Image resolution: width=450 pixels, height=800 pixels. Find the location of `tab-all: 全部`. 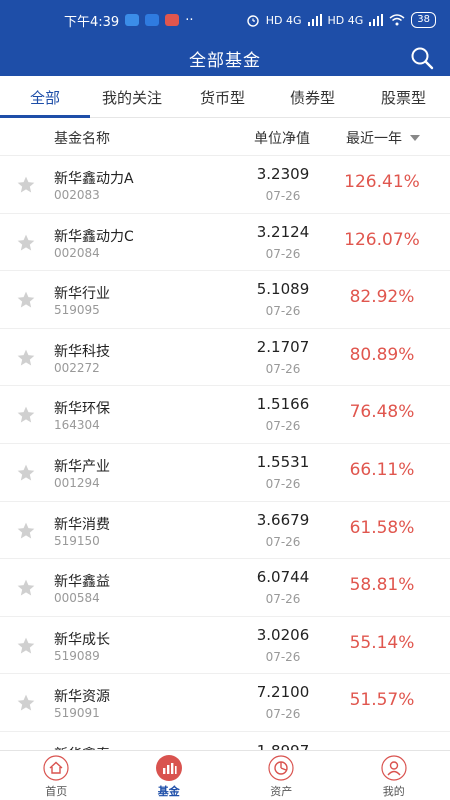

tab-all: 全部 is located at coordinates (45, 97).